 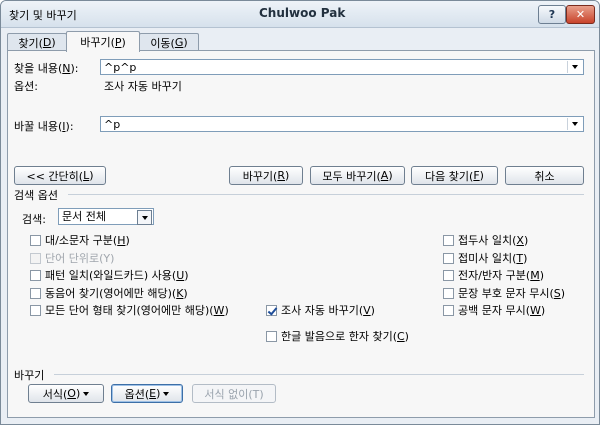 I want to click on less-button: << 간단히(L), so click(x=60, y=175).